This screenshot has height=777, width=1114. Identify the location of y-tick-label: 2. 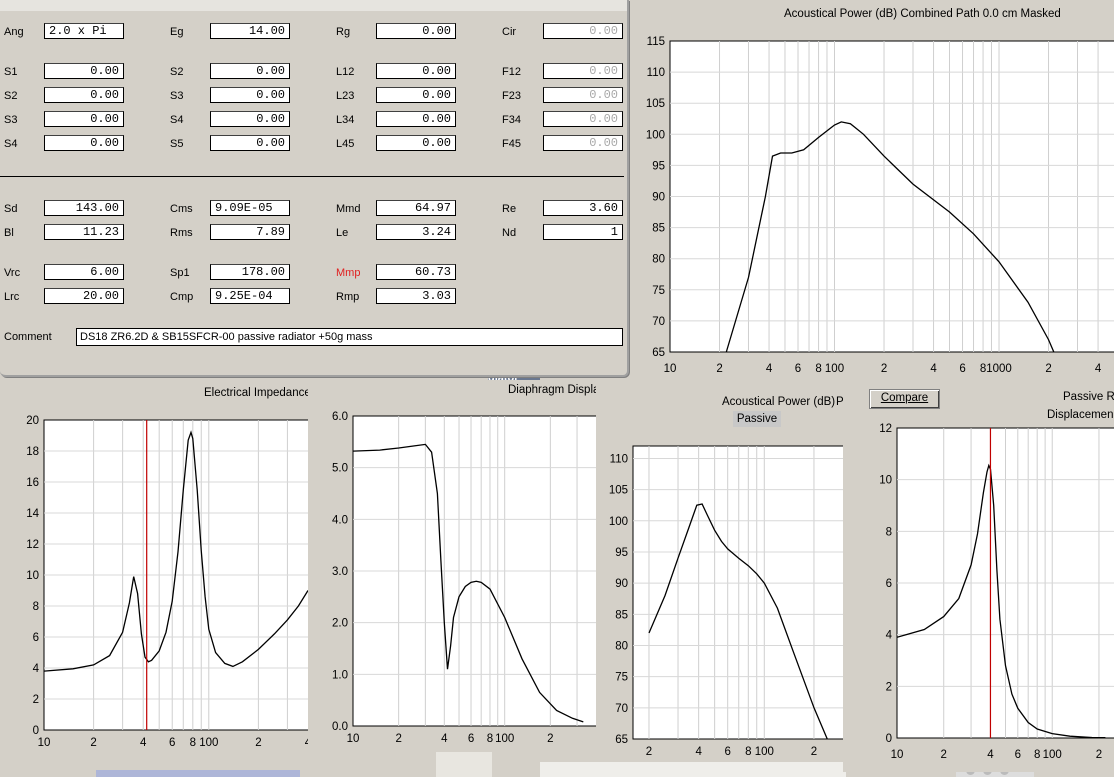
(889, 687).